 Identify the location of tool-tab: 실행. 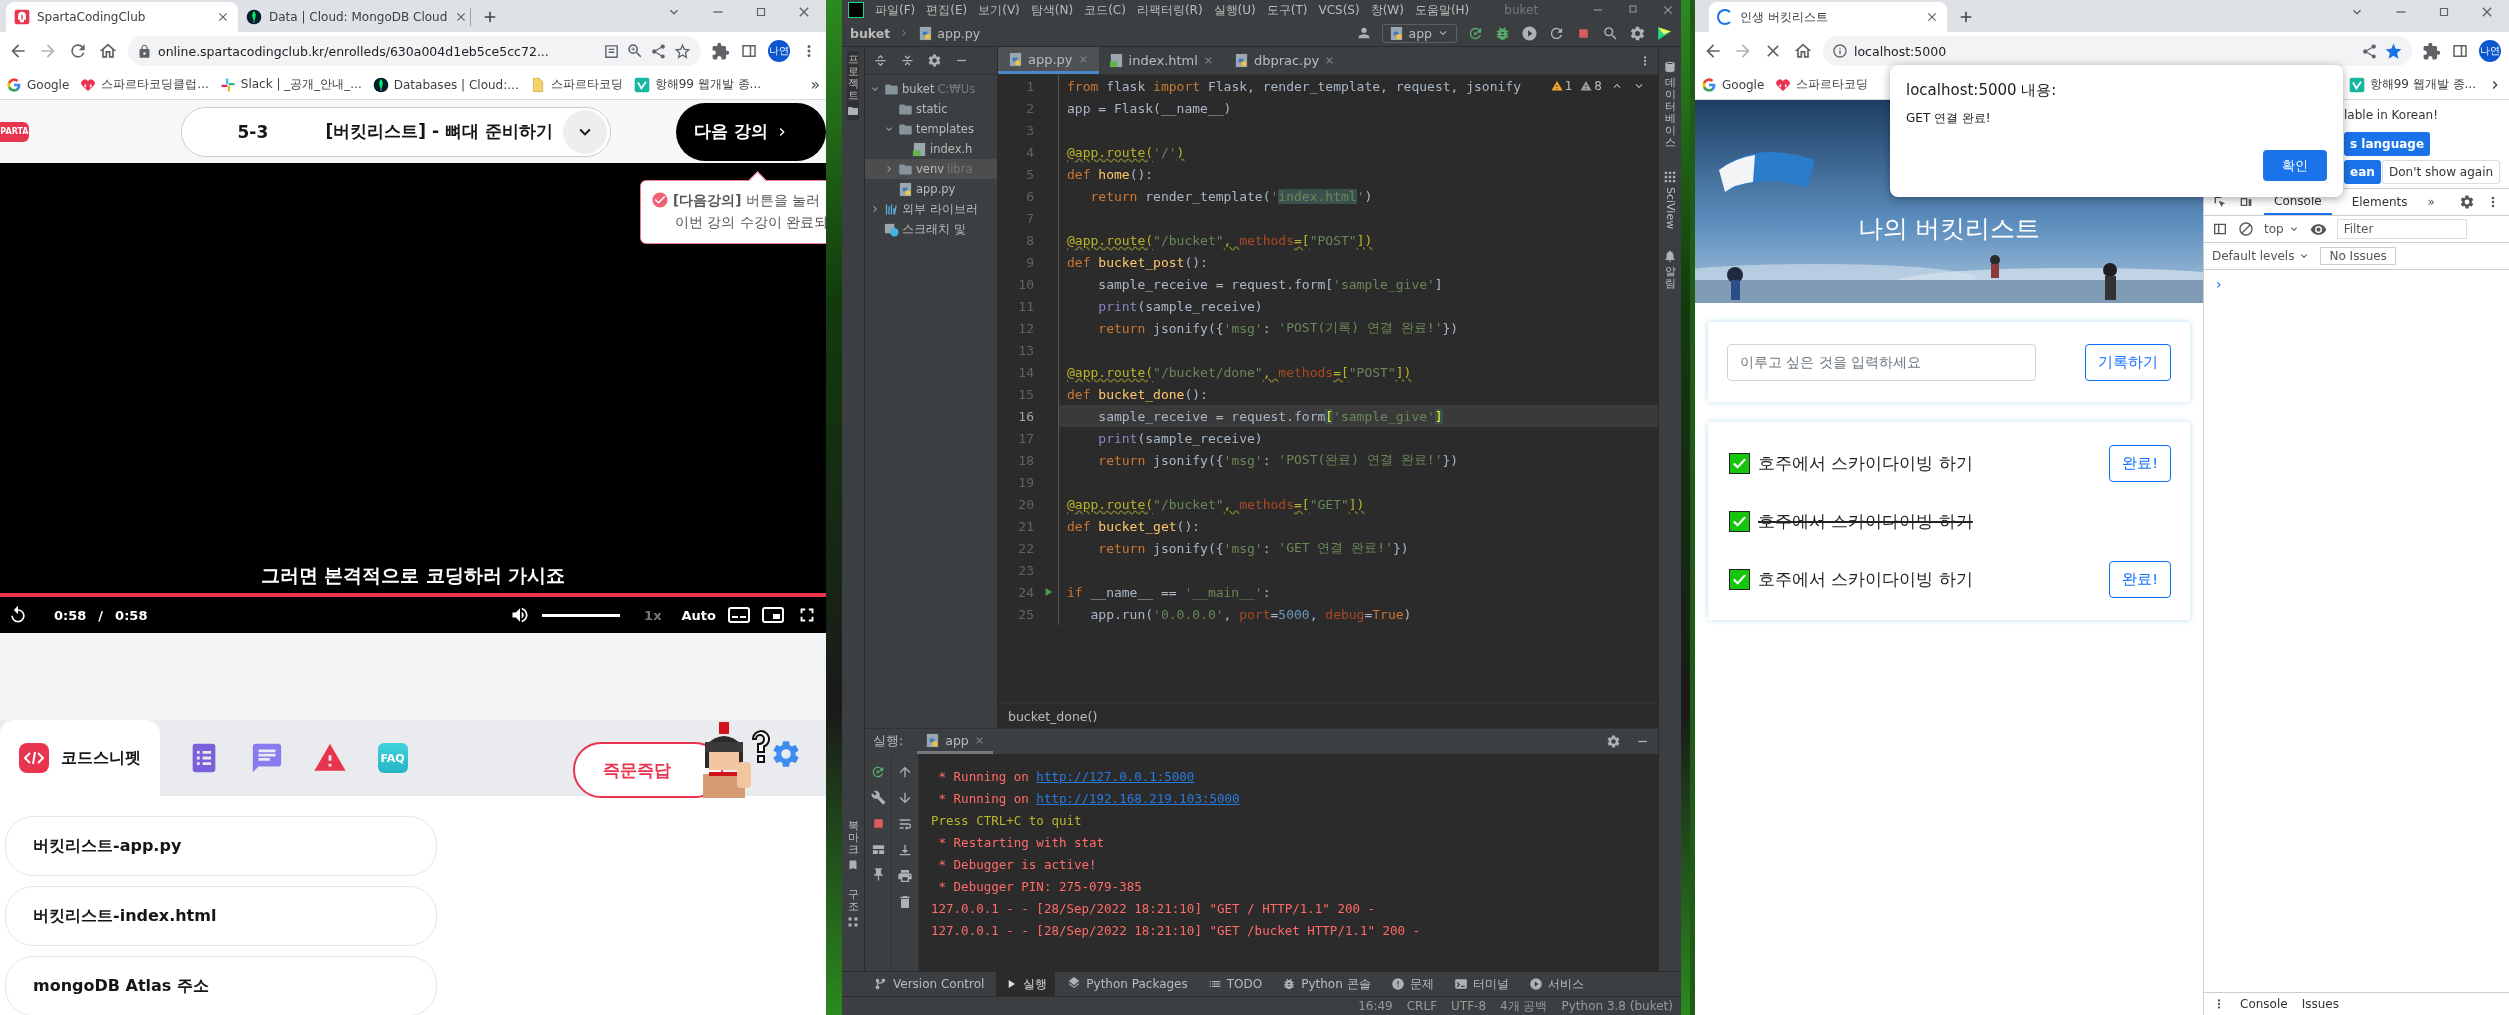
(1026, 984).